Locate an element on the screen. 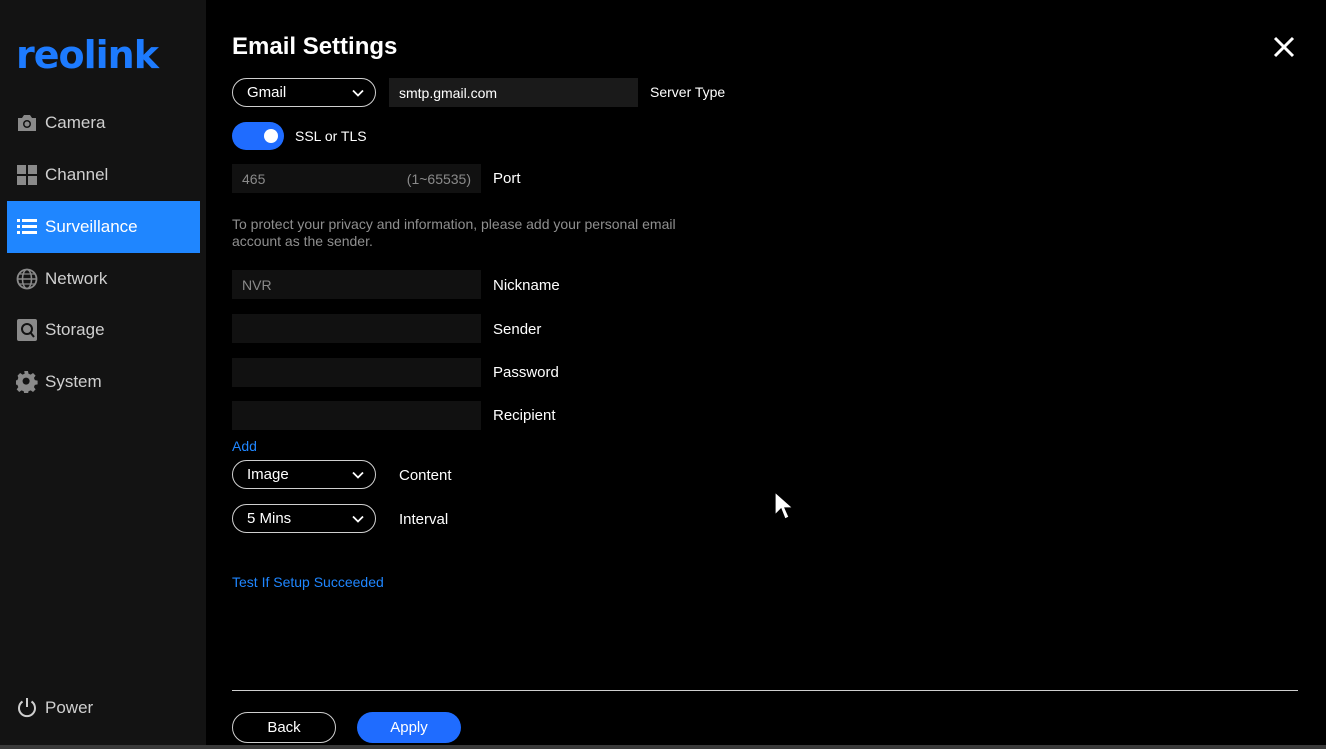  smtp-server-value: smtp.gmail.com is located at coordinates (448, 92).